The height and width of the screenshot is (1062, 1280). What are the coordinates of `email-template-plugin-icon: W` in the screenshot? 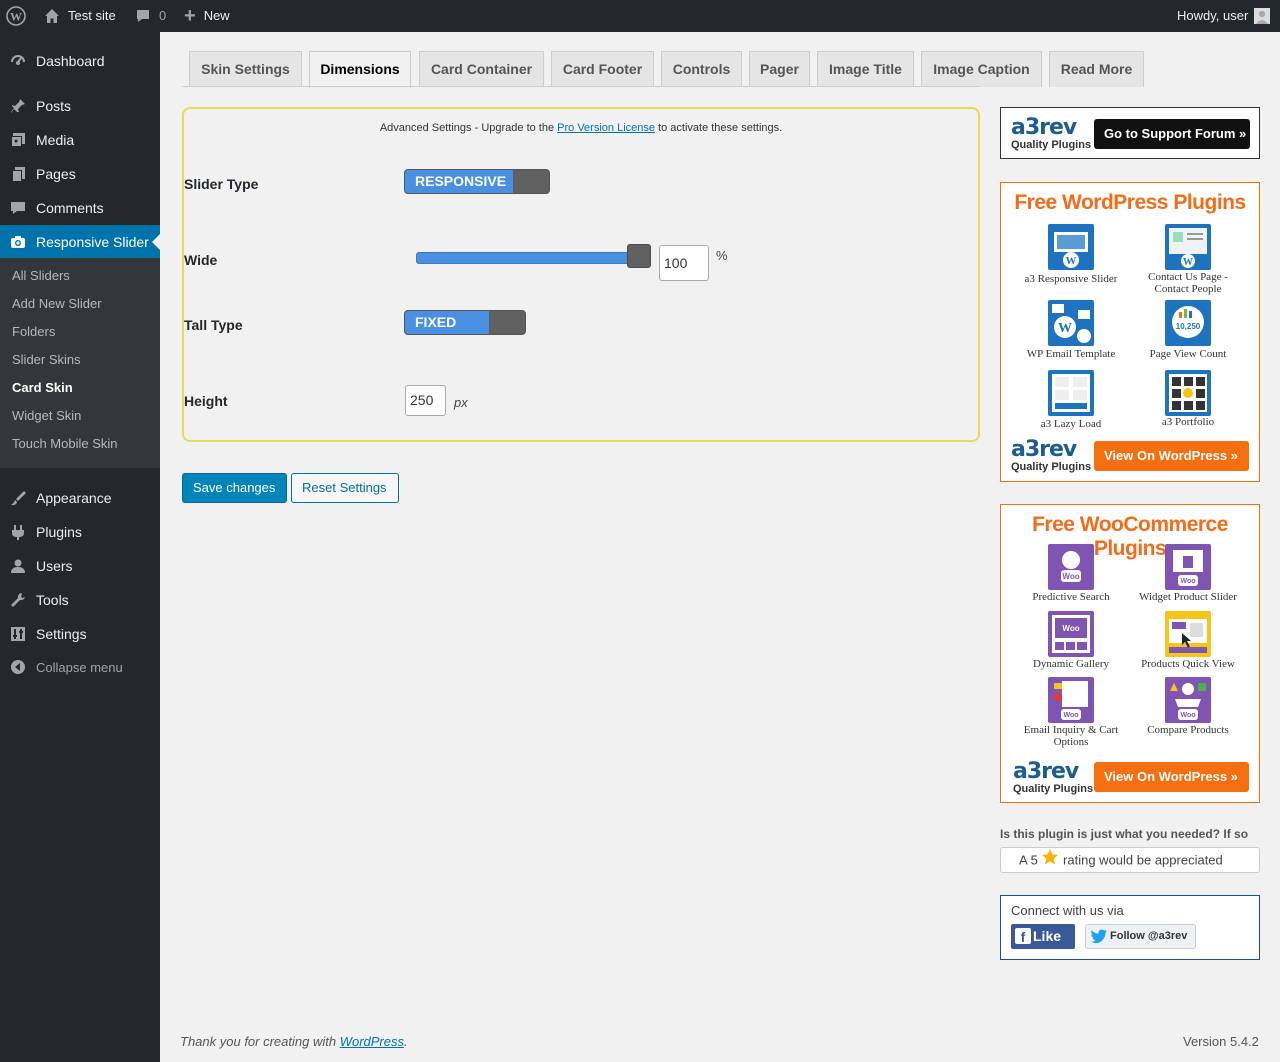 It's located at (1071, 323).